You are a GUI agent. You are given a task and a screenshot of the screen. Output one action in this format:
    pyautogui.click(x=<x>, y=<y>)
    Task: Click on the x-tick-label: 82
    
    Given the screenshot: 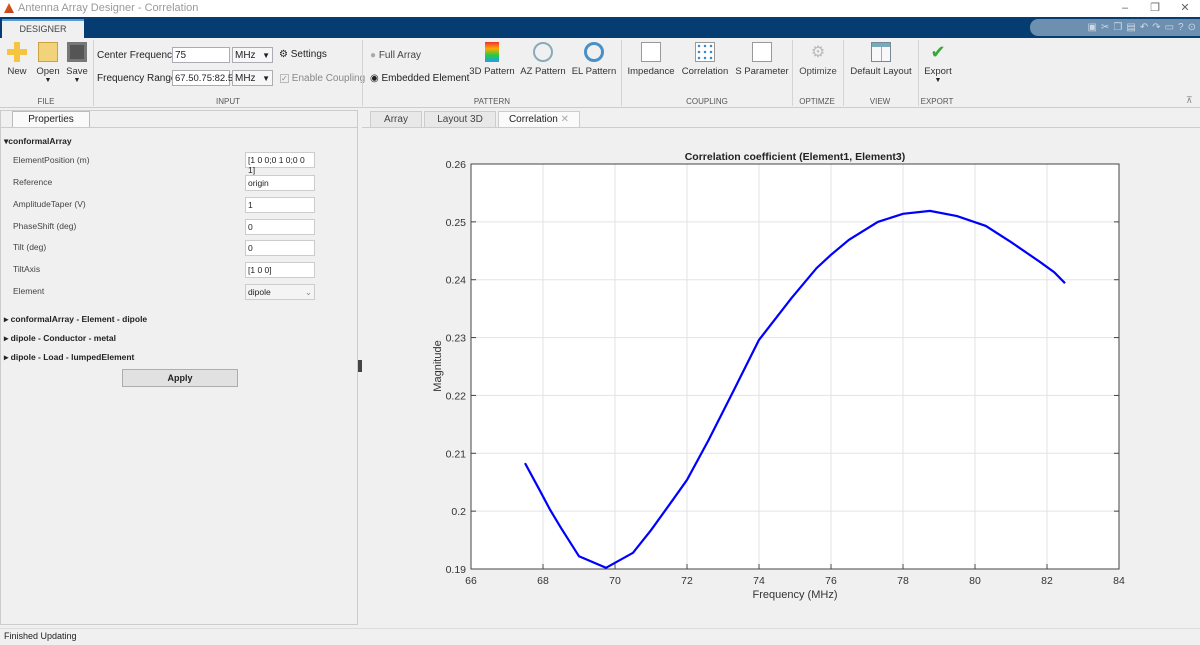 What is the action you would take?
    pyautogui.click(x=1047, y=581)
    